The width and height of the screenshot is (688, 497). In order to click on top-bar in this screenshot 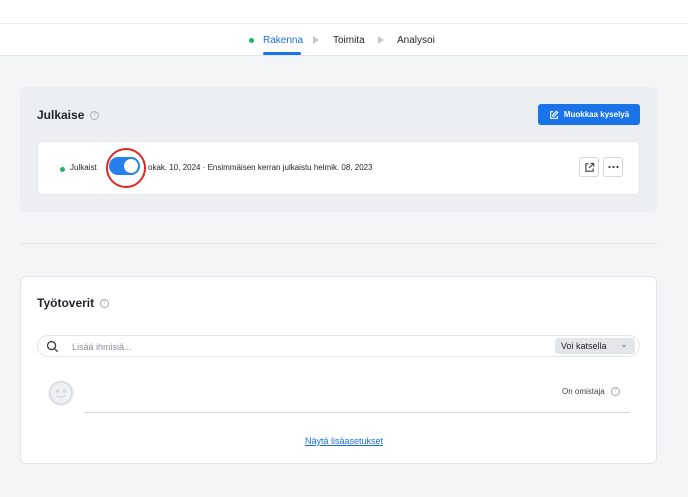, I will do `click(344, 12)`.